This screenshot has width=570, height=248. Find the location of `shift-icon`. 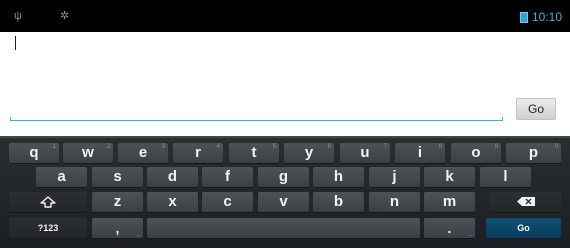

shift-icon is located at coordinates (48, 202).